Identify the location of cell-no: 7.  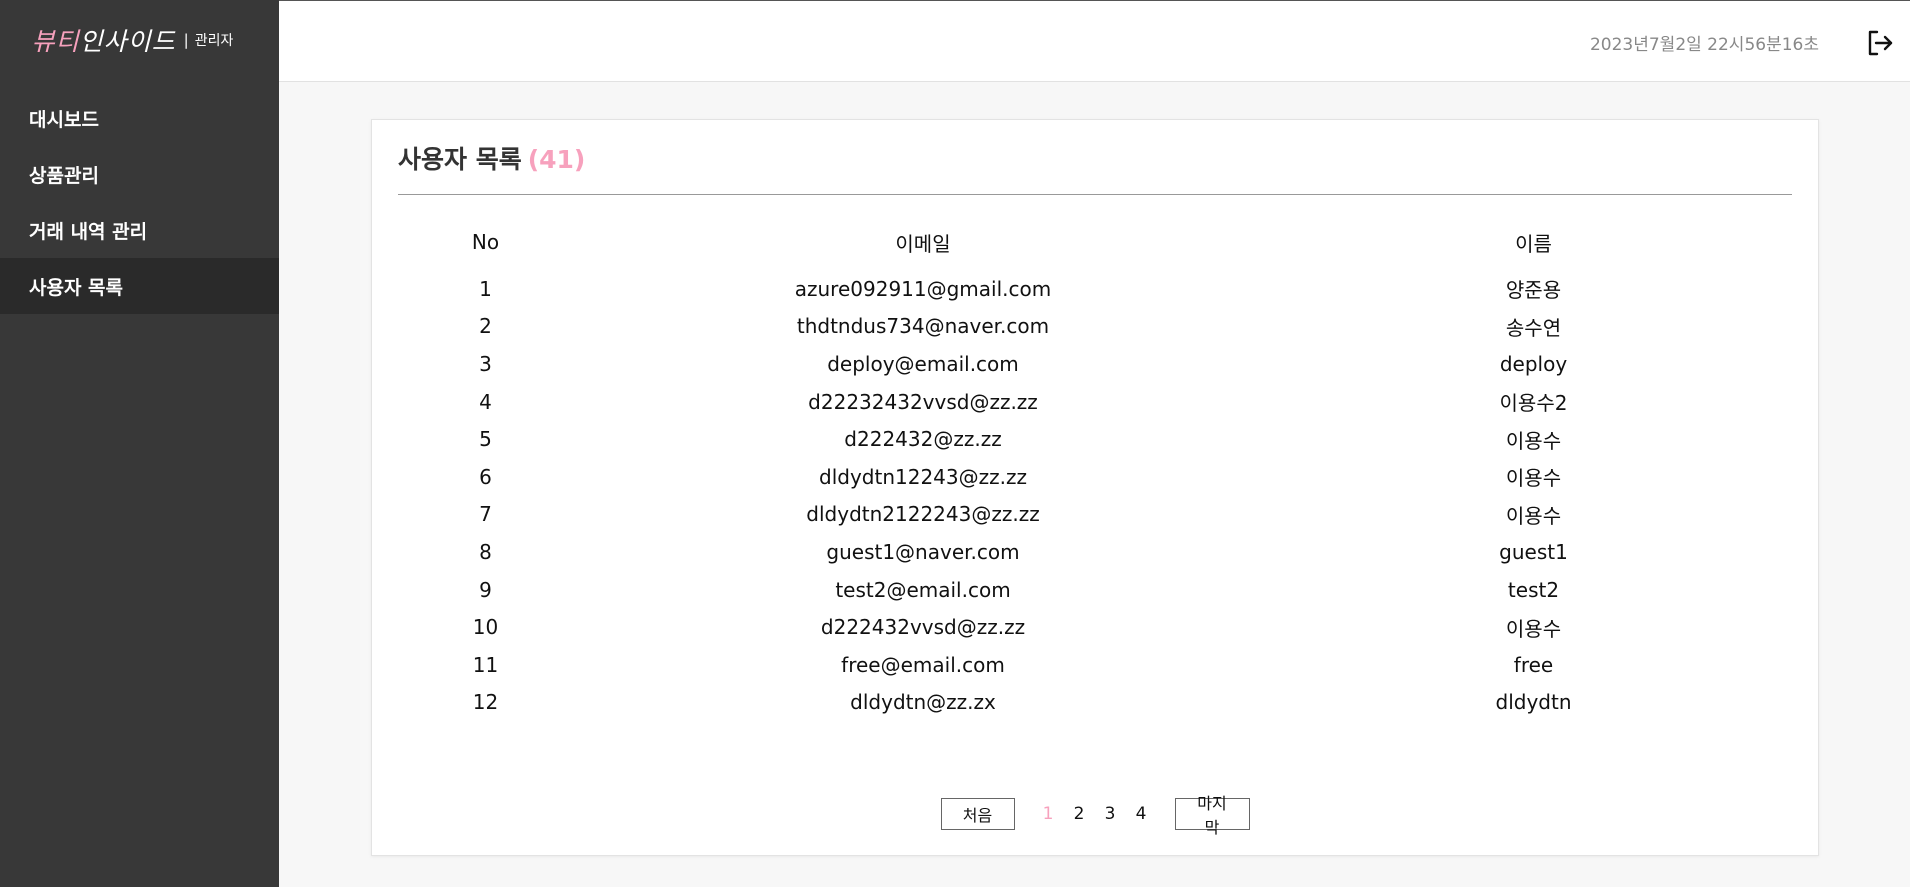
(485, 514).